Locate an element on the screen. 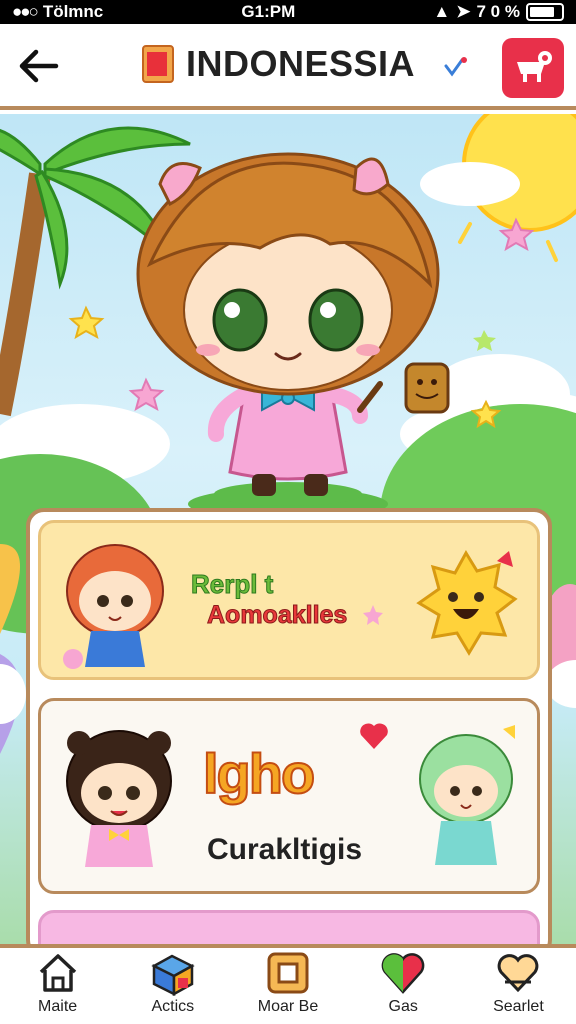 The width and height of the screenshot is (576, 1024). status-bar: ●●○ Tölmnc G1:PM ▲ ➤ 7 0 % is located at coordinates (288, 12).